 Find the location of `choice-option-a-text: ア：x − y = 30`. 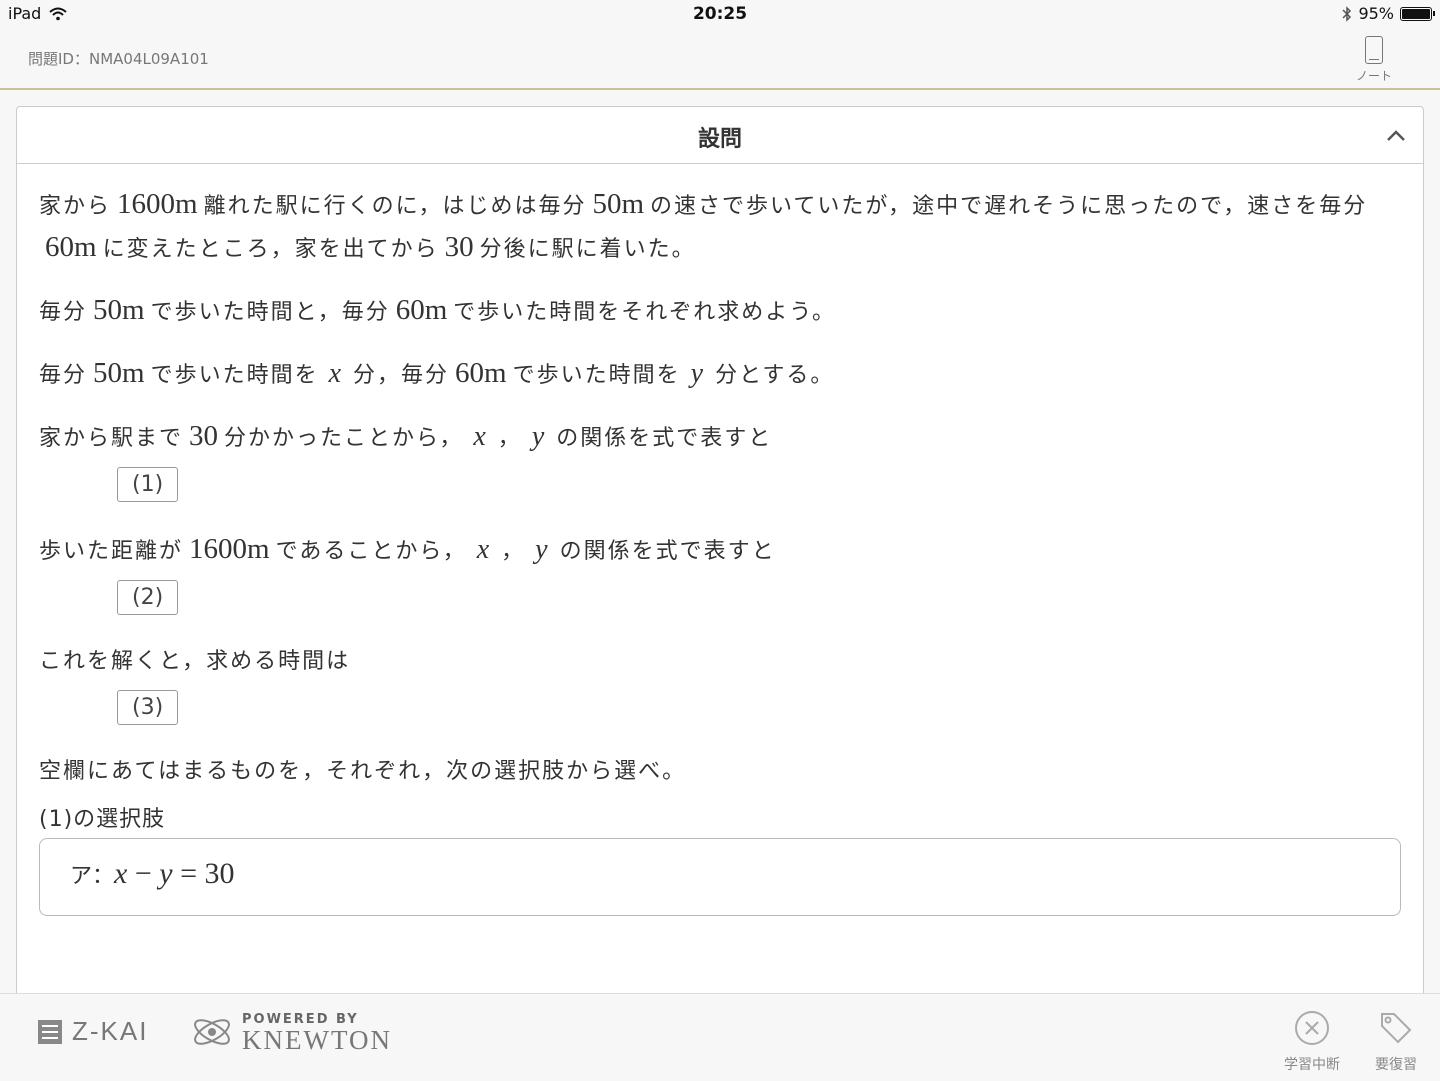

choice-option-a-text: ア：x − y = 30 is located at coordinates (152, 874).